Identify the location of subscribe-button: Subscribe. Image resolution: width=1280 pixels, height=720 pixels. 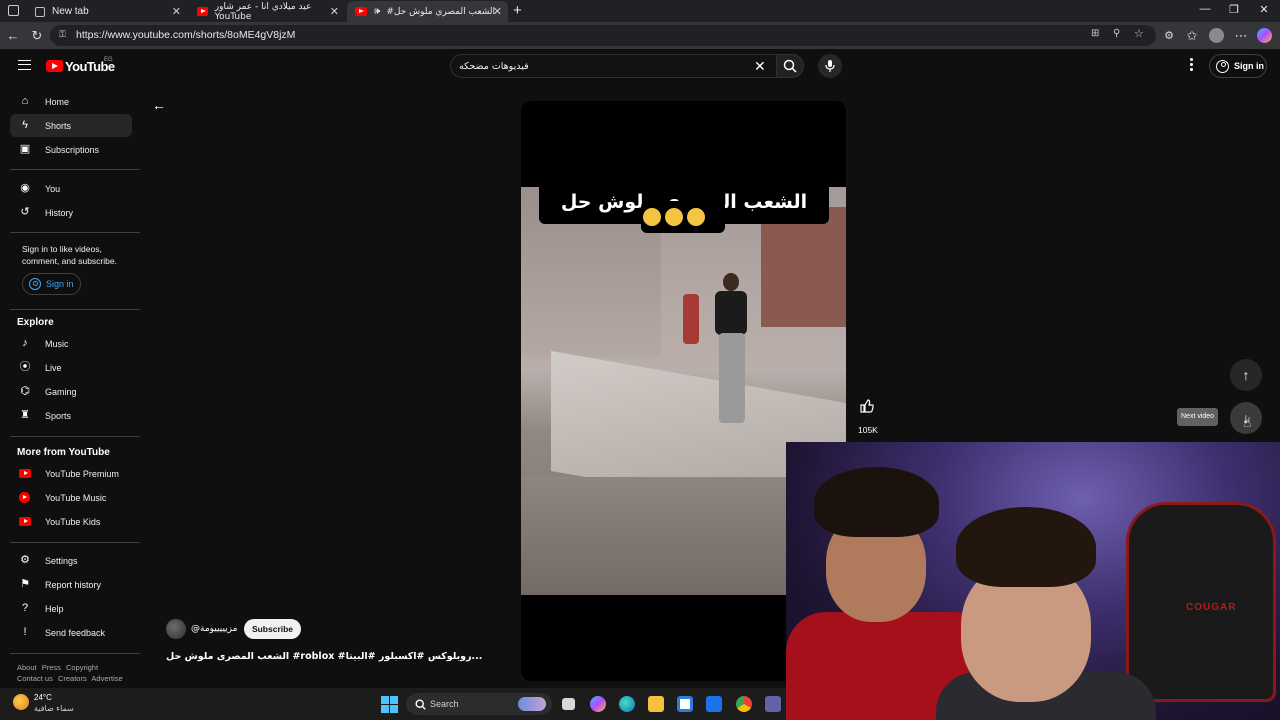
(272, 629).